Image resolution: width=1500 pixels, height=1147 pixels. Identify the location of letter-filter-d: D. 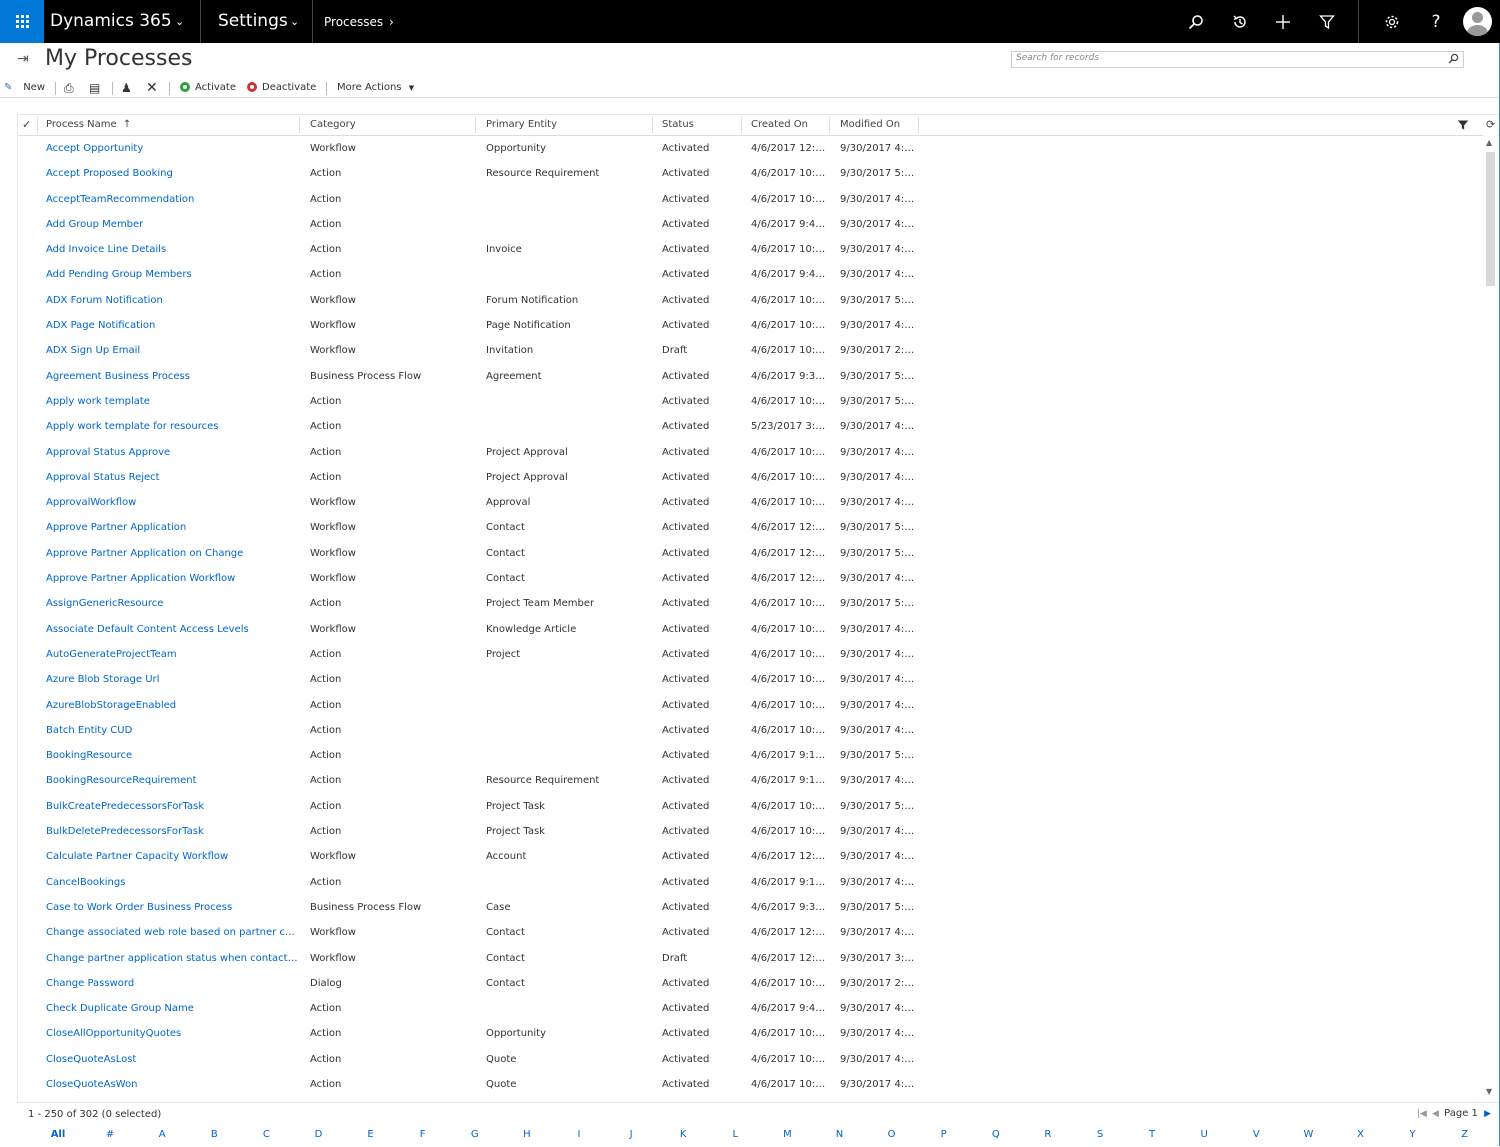
(319, 1134).